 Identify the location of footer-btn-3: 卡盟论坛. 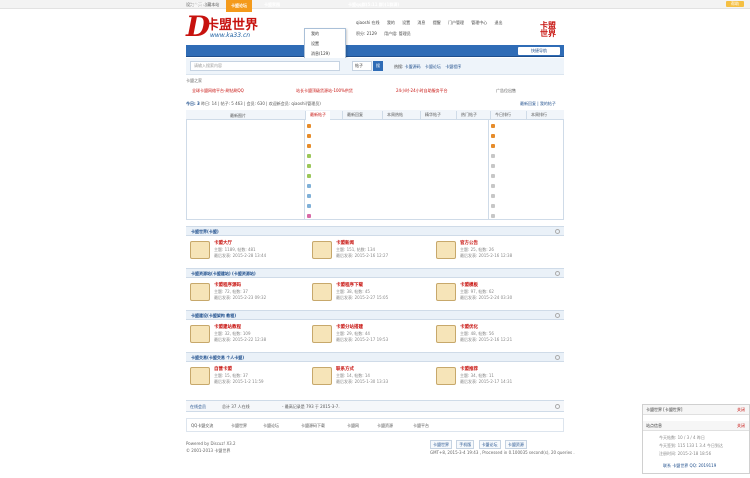
(489, 444).